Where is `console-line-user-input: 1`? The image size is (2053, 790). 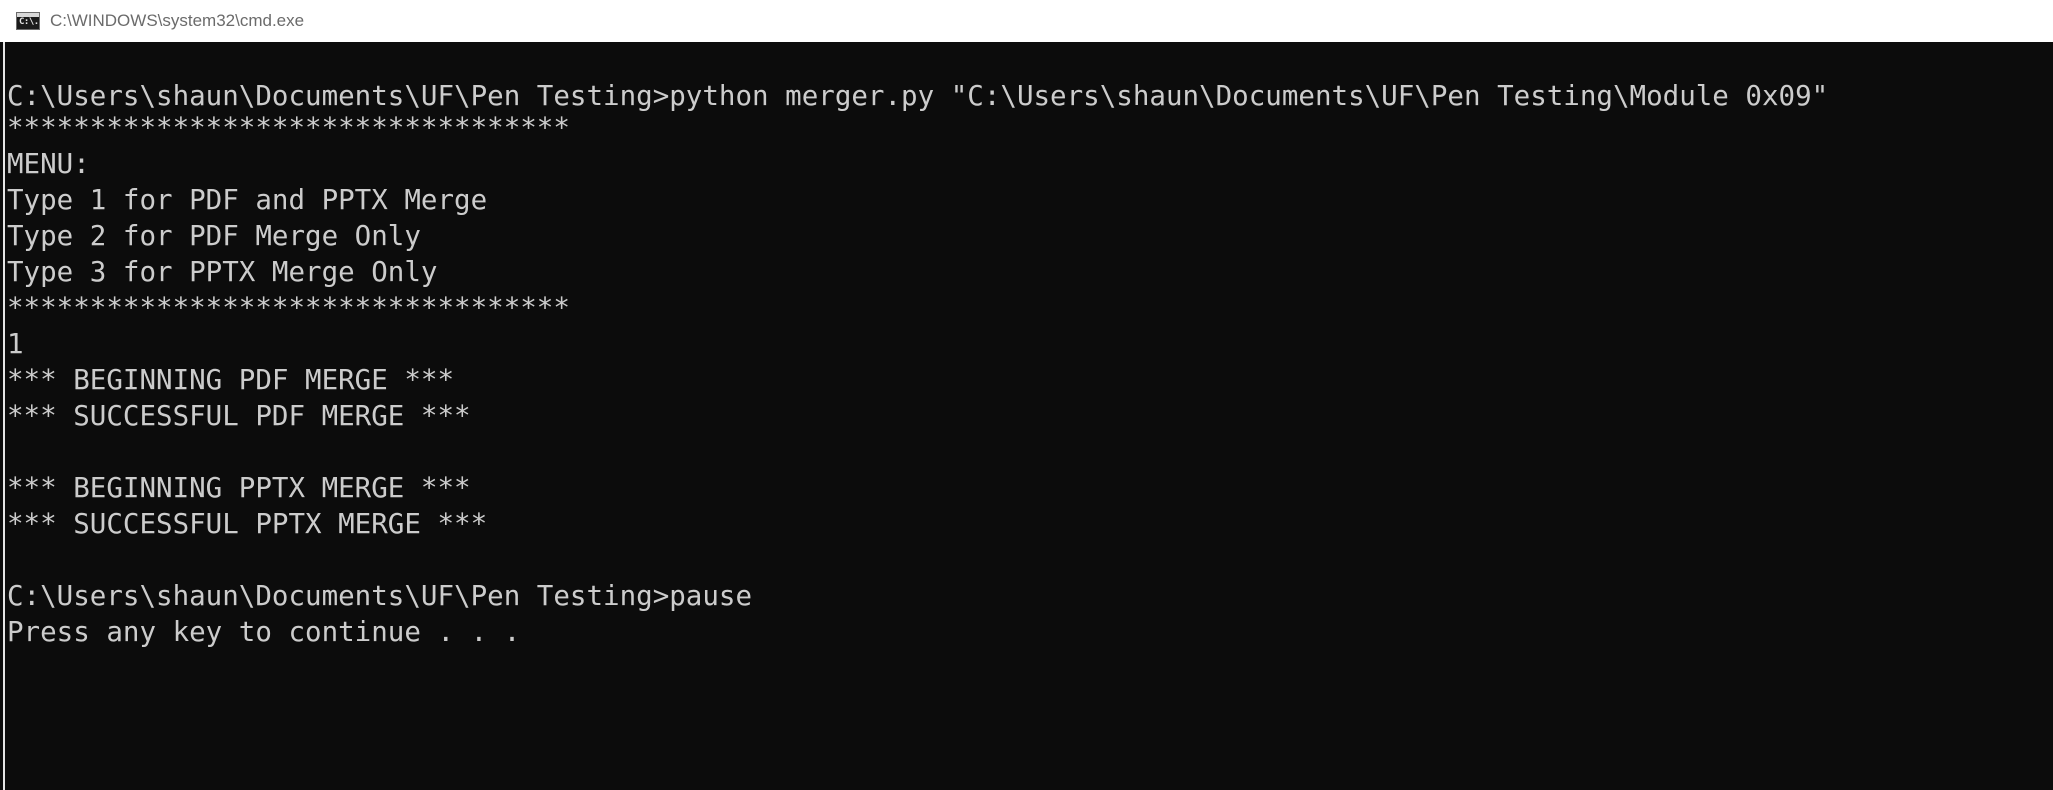 console-line-user-input: 1 is located at coordinates (15, 344).